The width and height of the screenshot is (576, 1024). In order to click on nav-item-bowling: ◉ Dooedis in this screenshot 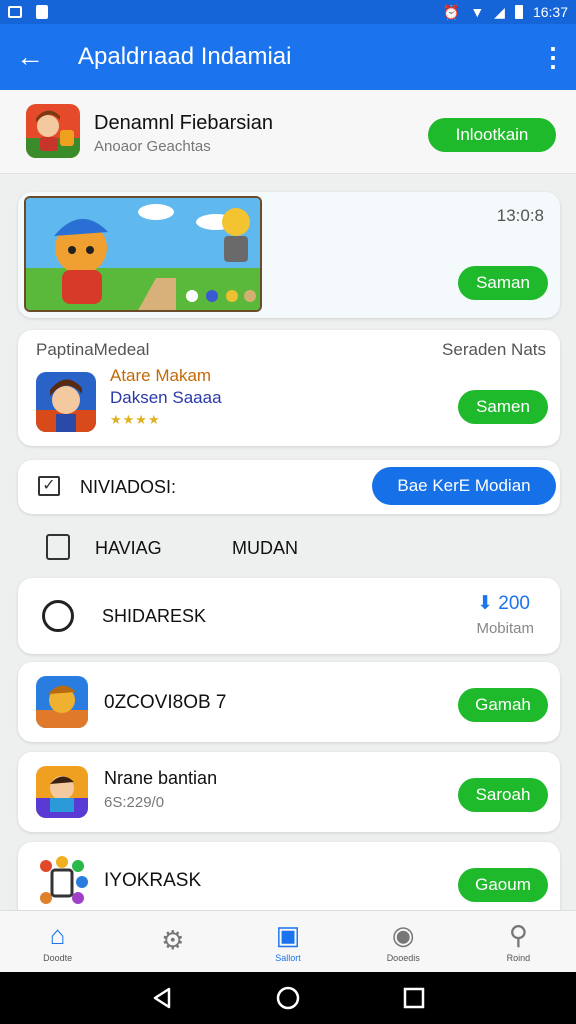, I will do `click(403, 941)`.